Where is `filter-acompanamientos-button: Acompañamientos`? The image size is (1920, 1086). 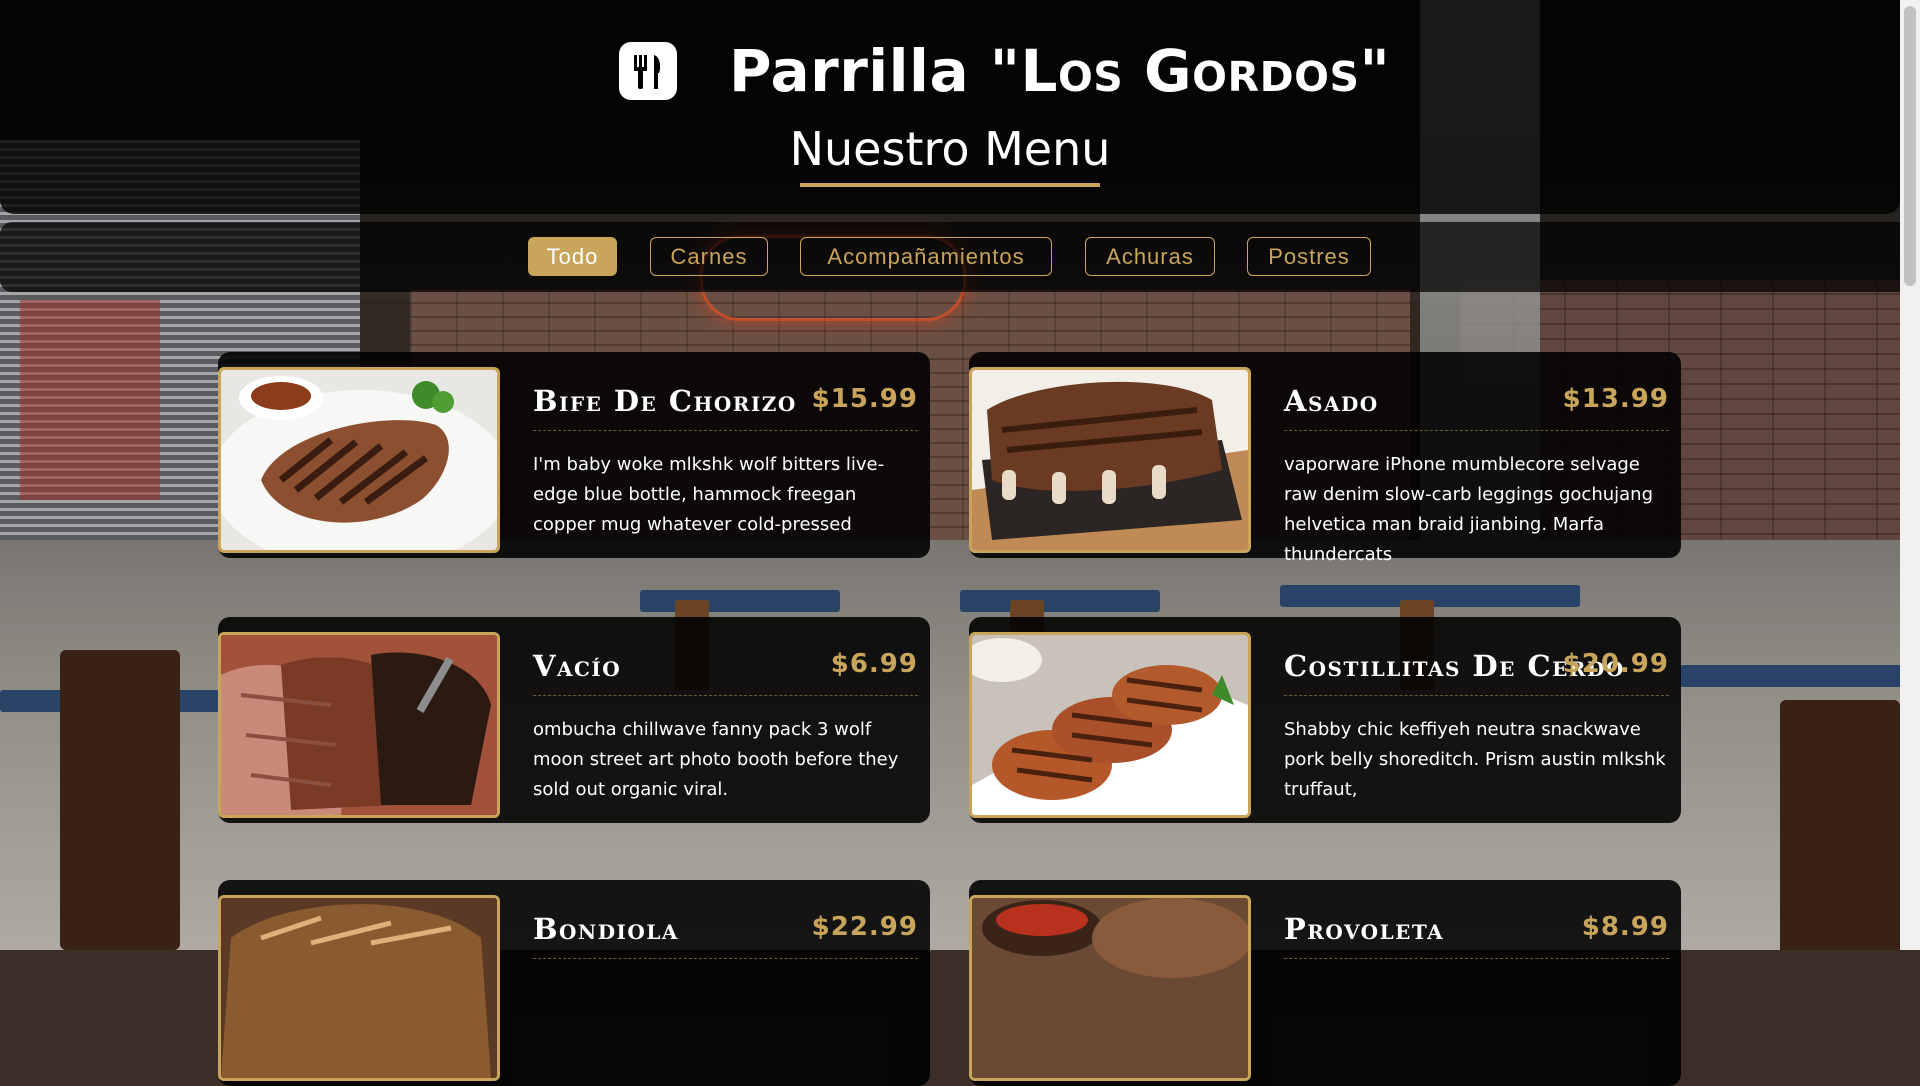 filter-acompanamientos-button: Acompañamientos is located at coordinates (926, 256).